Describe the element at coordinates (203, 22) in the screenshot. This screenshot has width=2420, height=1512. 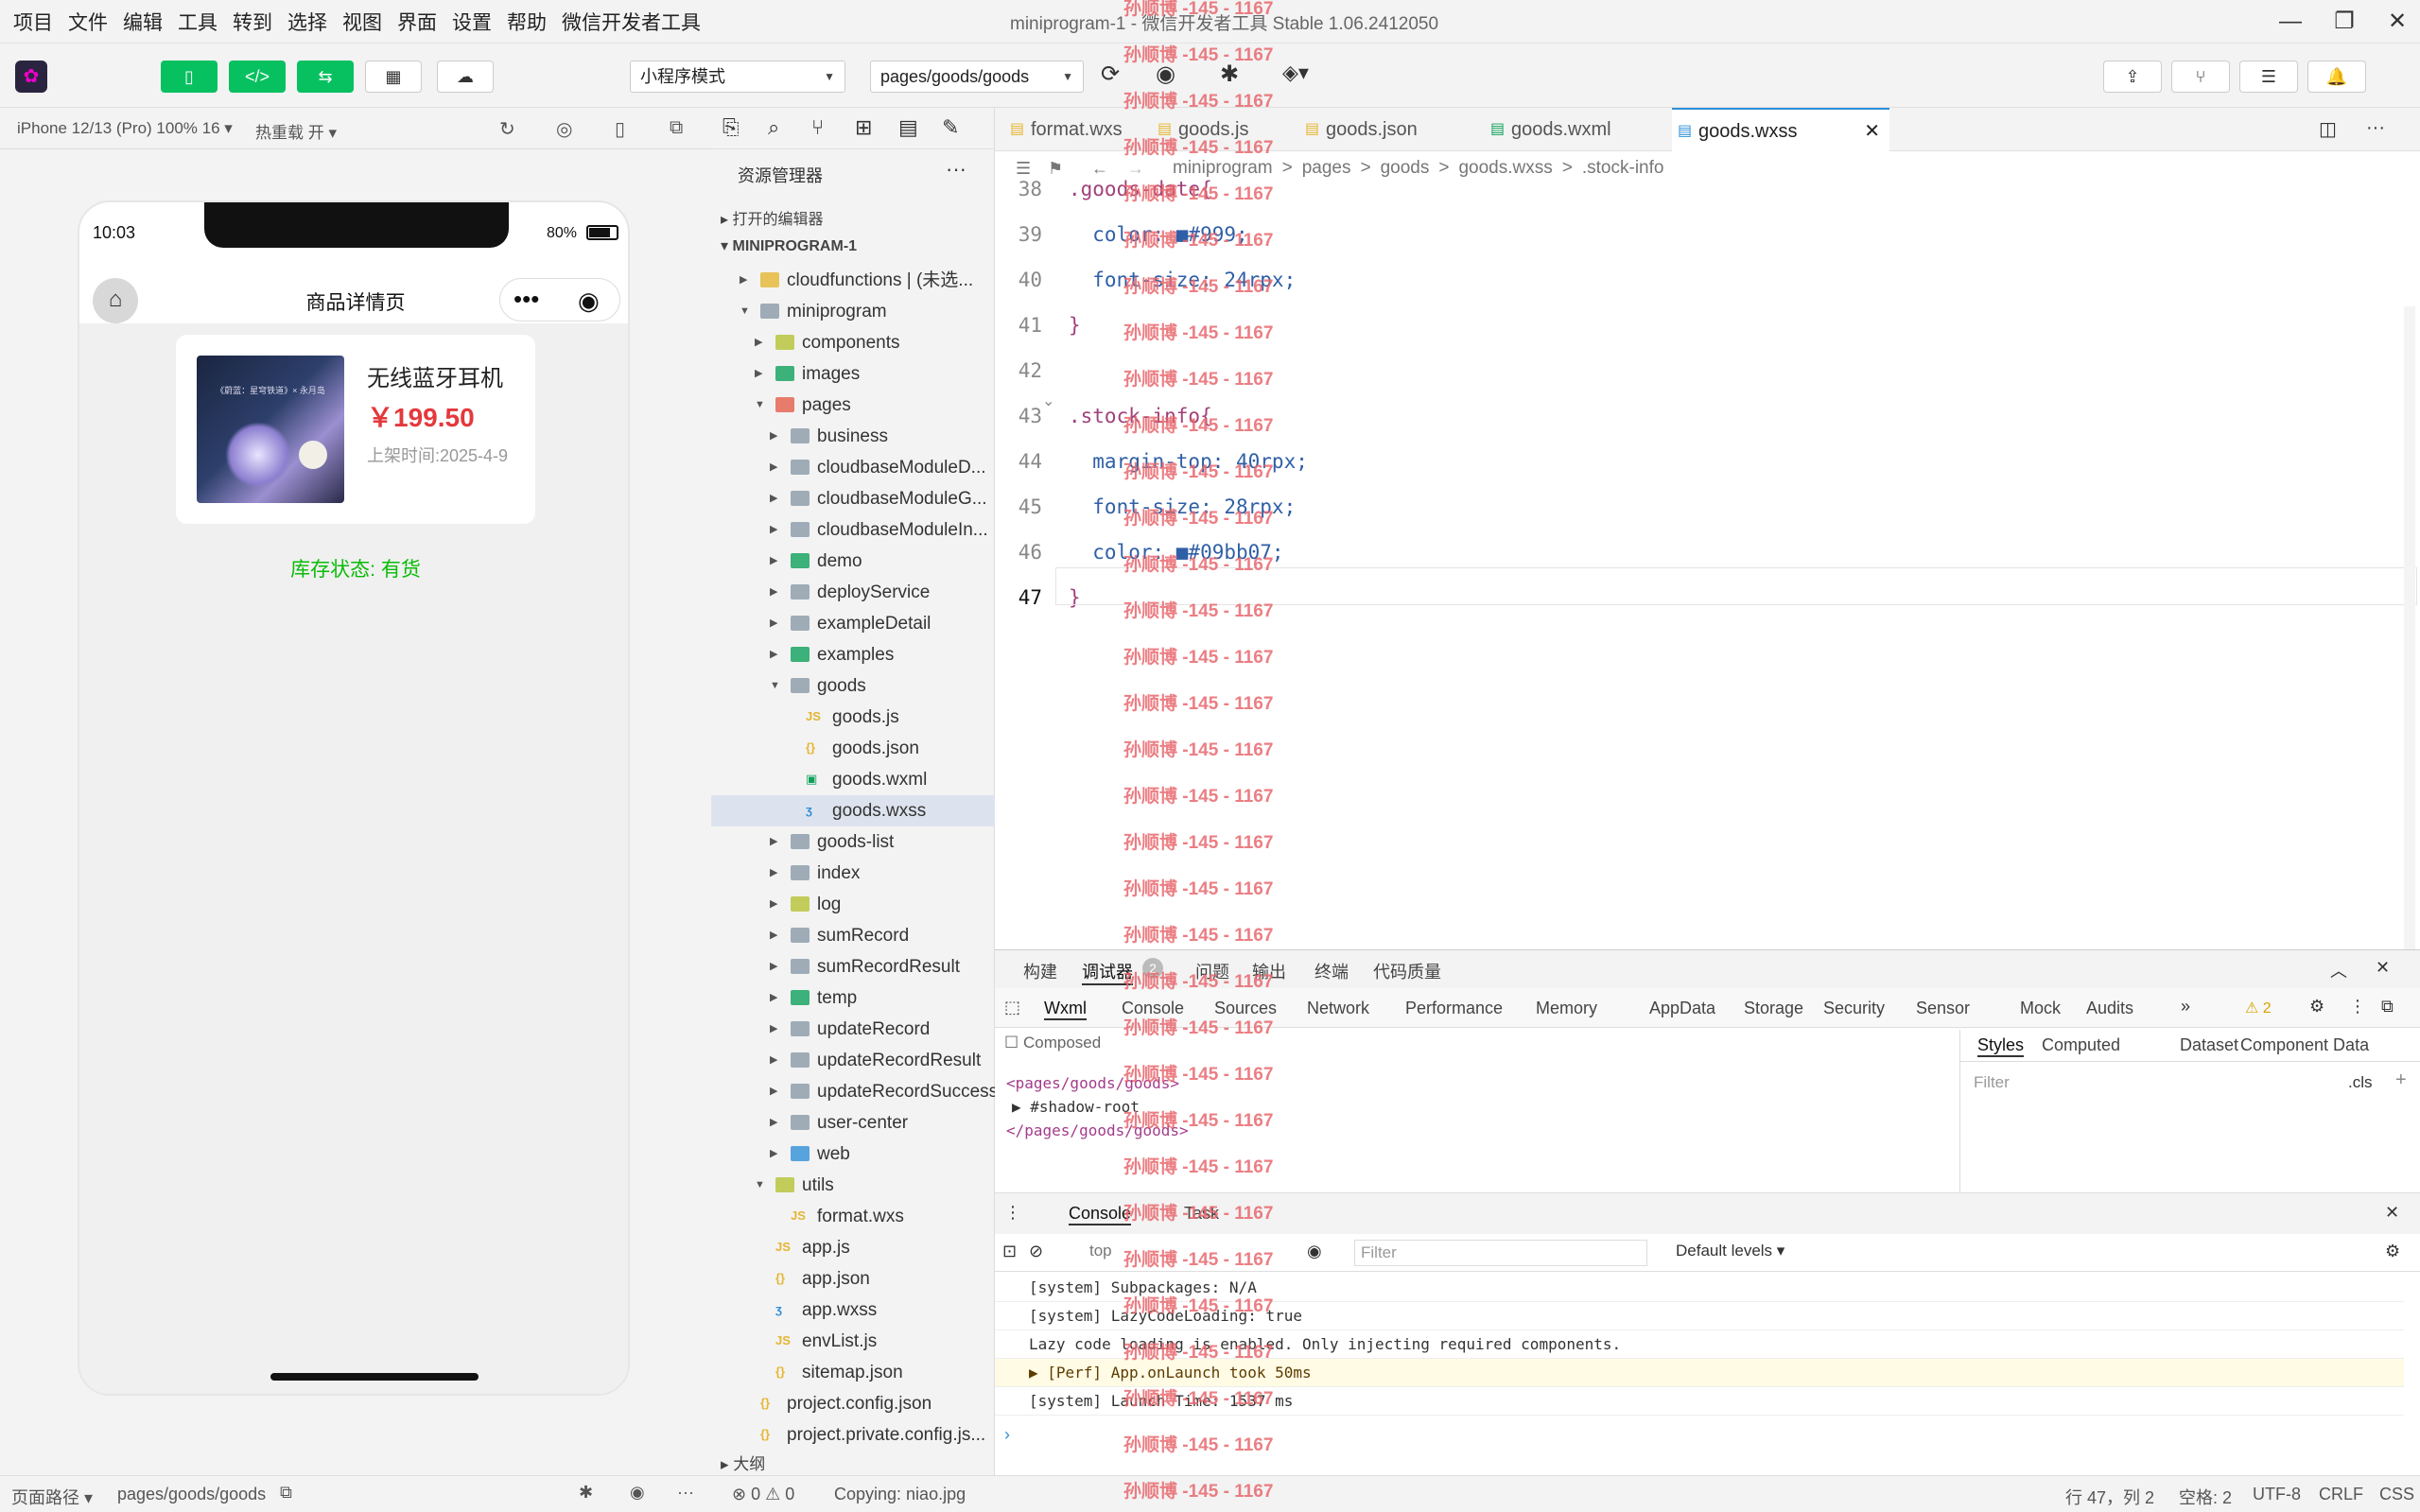
I see `menu-item: 工具` at that location.